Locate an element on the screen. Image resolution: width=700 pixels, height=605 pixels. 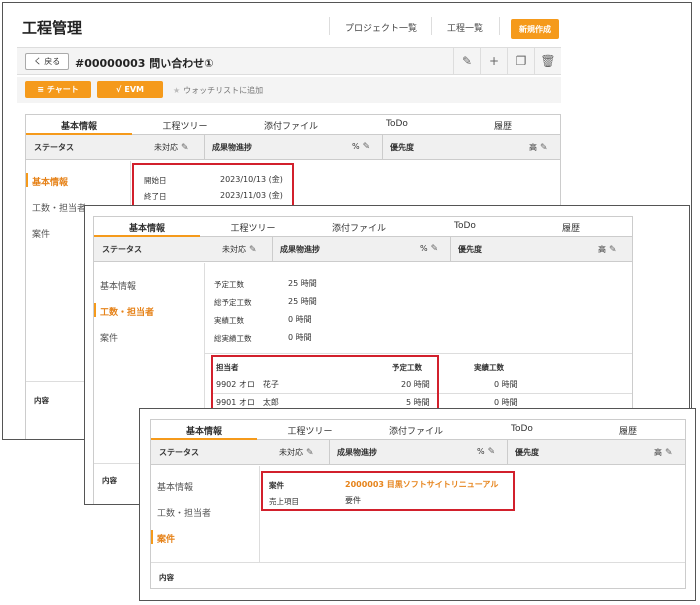
planned-effort-value: 25 時間 is located at coordinates (302, 283).